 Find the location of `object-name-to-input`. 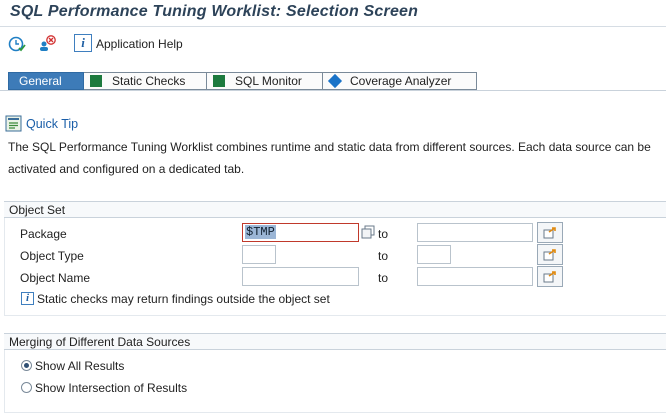

object-name-to-input is located at coordinates (475, 276).